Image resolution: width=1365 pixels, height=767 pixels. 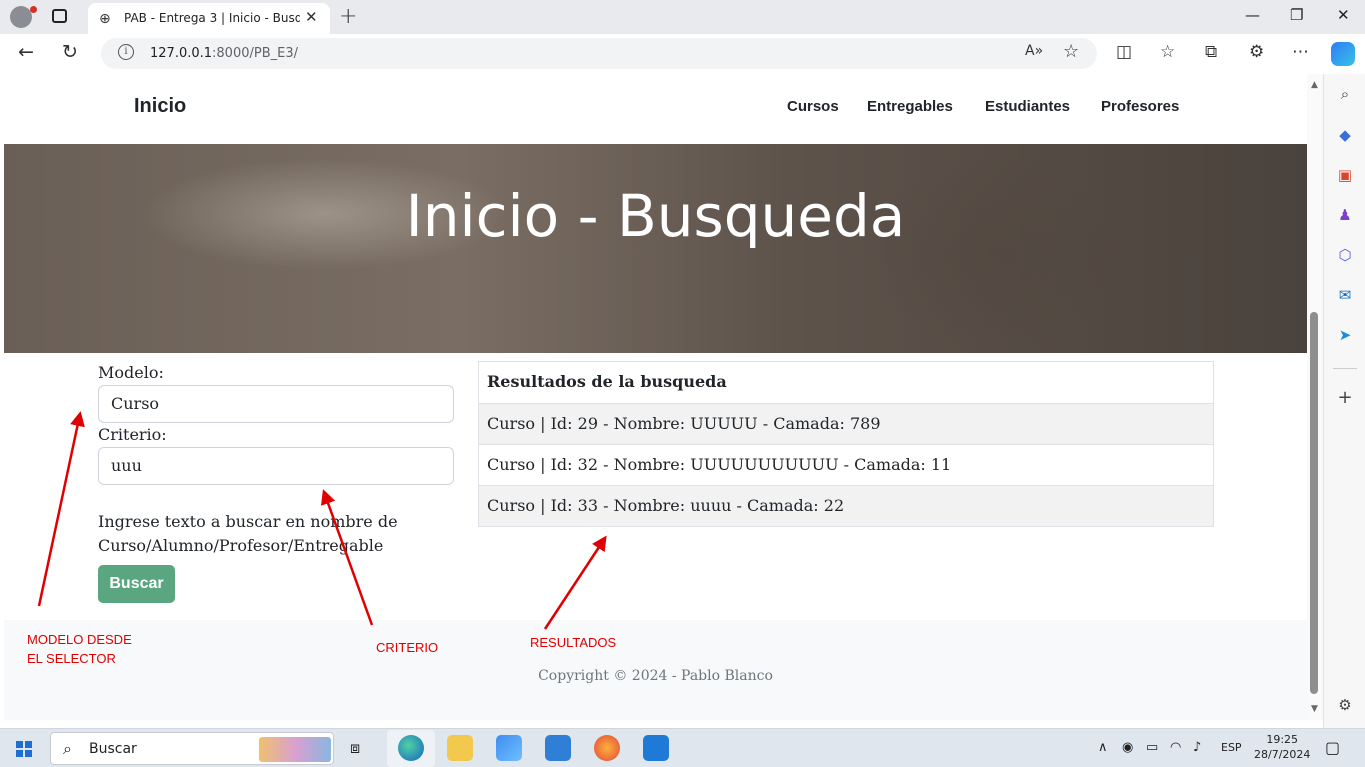 I want to click on page-title: Inicio - Busqueda, so click(x=655, y=216).